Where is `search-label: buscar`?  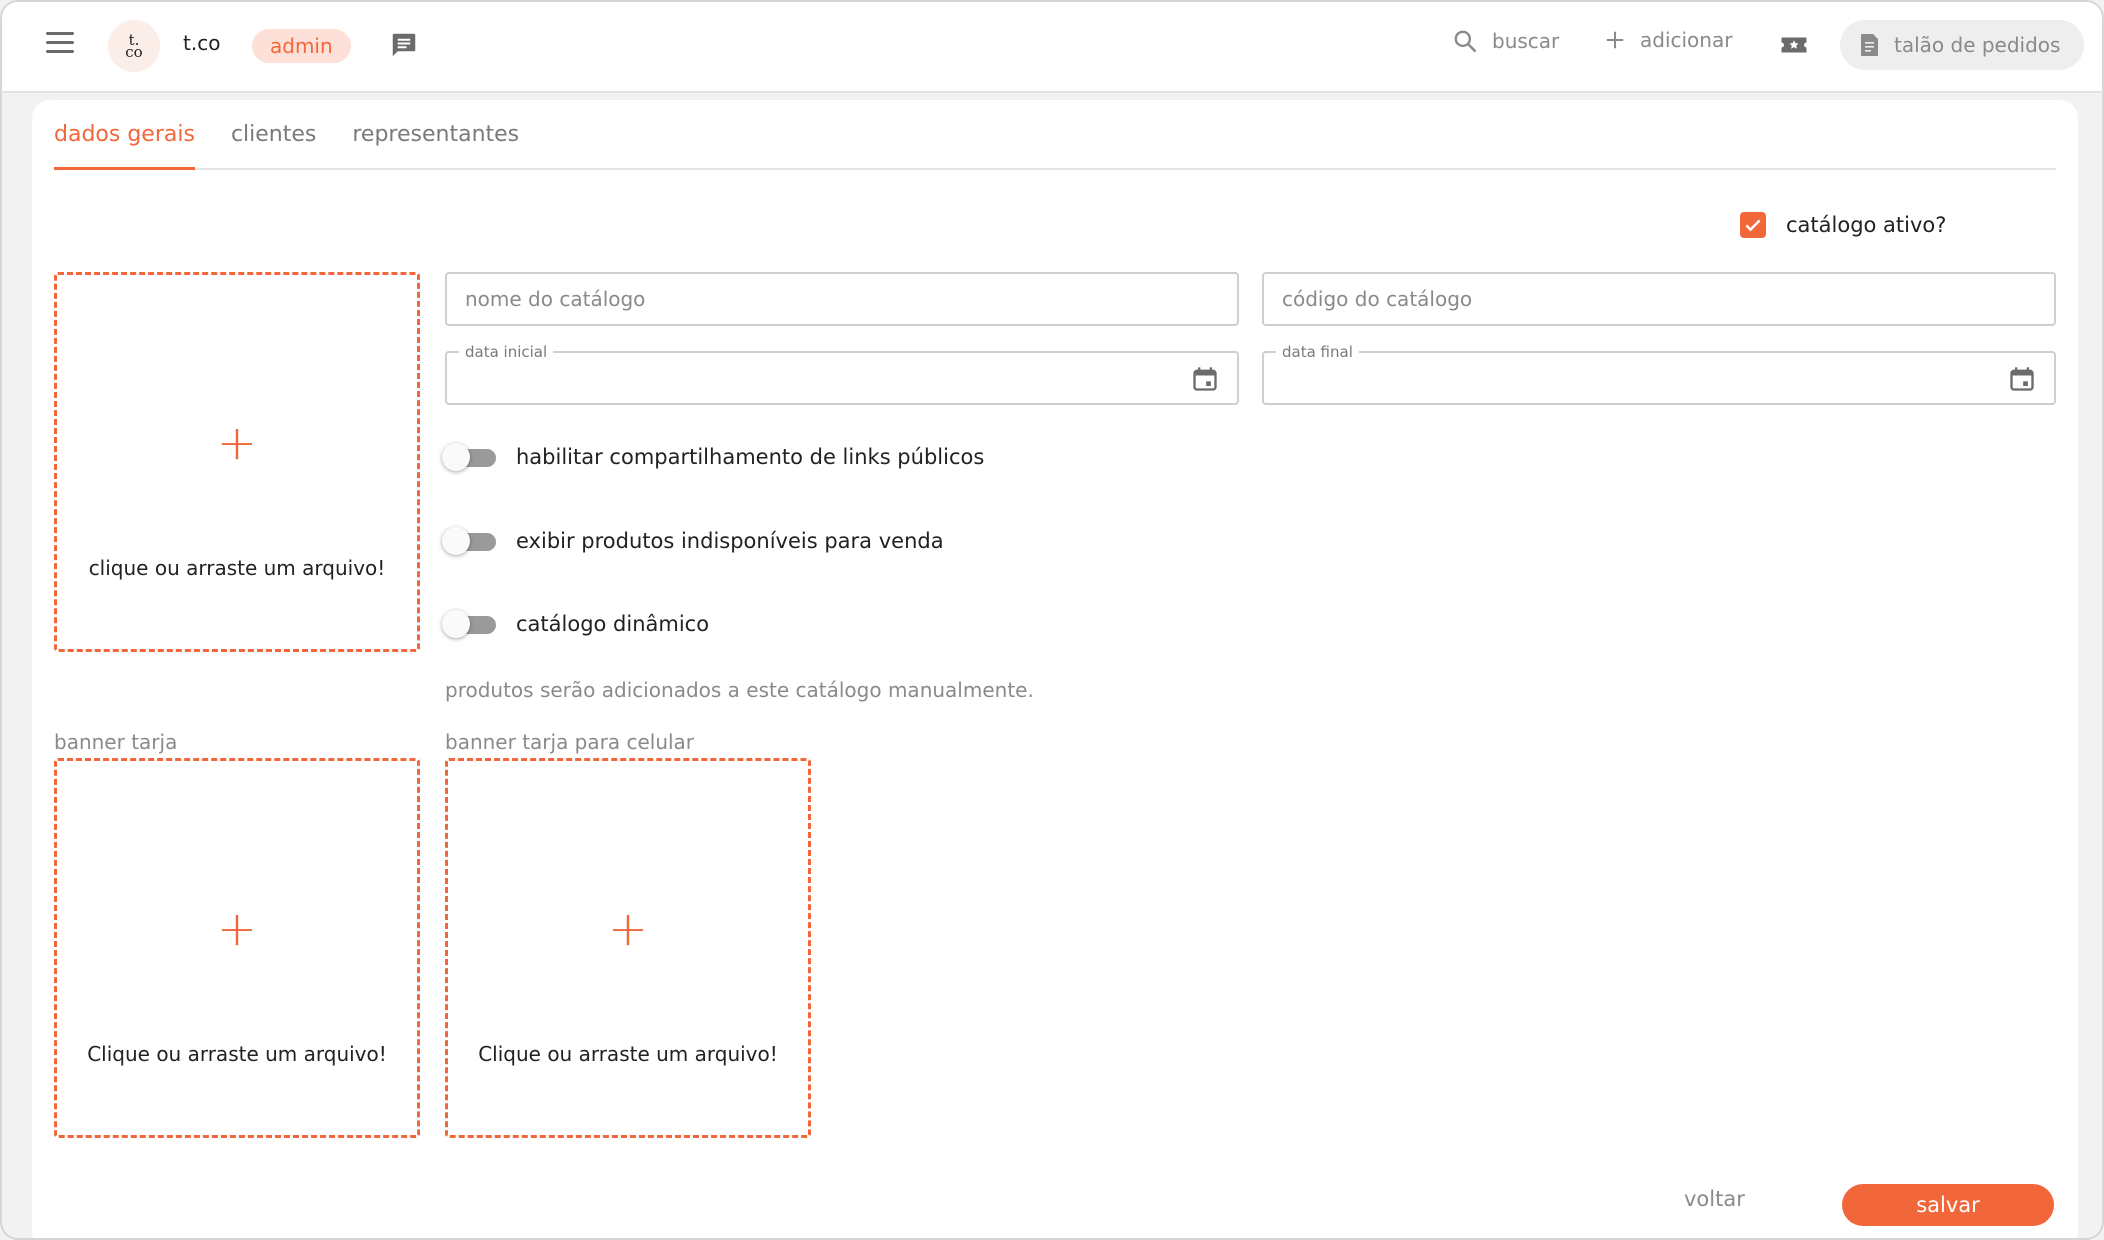
search-label: buscar is located at coordinates (1526, 41).